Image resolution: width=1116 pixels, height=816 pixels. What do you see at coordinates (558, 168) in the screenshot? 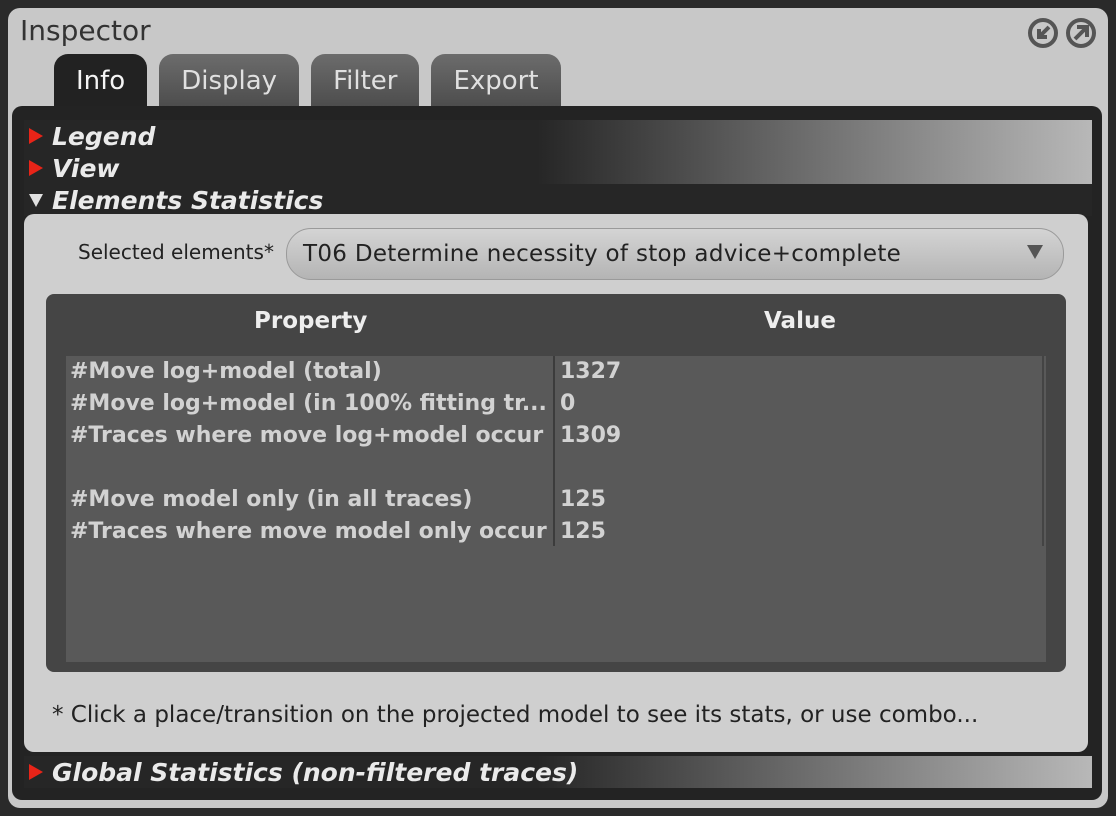
I see `section-view: View` at bounding box center [558, 168].